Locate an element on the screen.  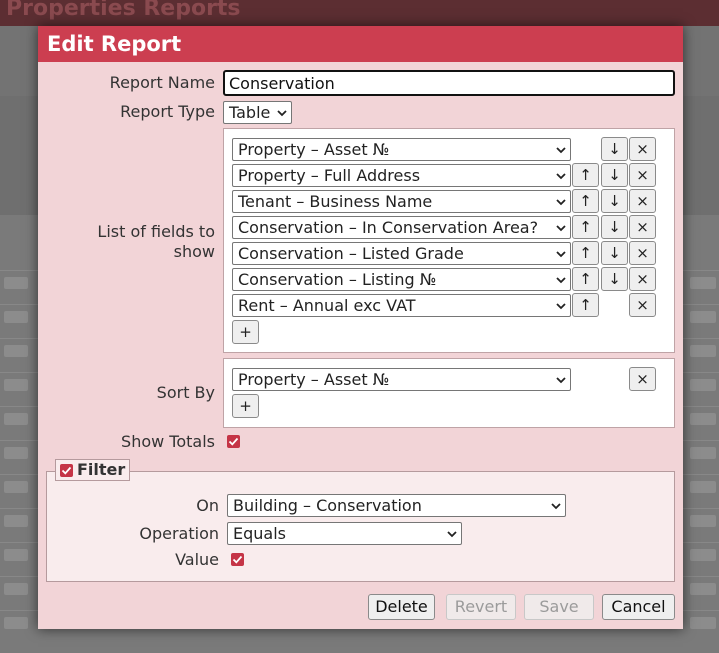
filter-value-checkbox is located at coordinates (237, 559).